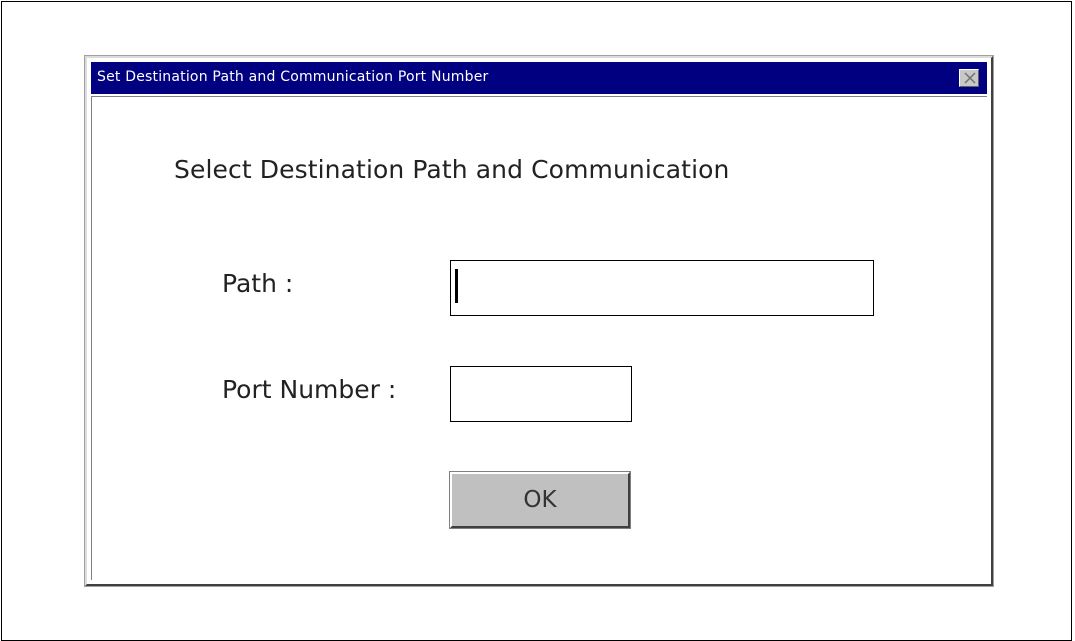 Image resolution: width=1075 pixels, height=641 pixels. Describe the element at coordinates (309, 389) in the screenshot. I see `port-number-label: Port Number :` at that location.